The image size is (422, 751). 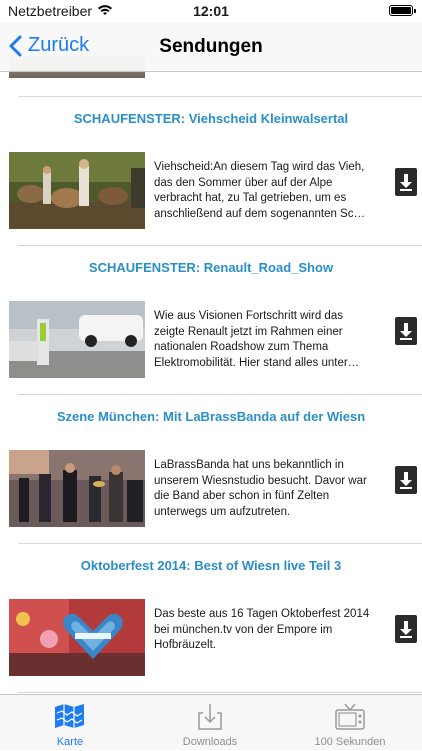 I want to click on tab-karte: Karte, so click(x=70, y=723).